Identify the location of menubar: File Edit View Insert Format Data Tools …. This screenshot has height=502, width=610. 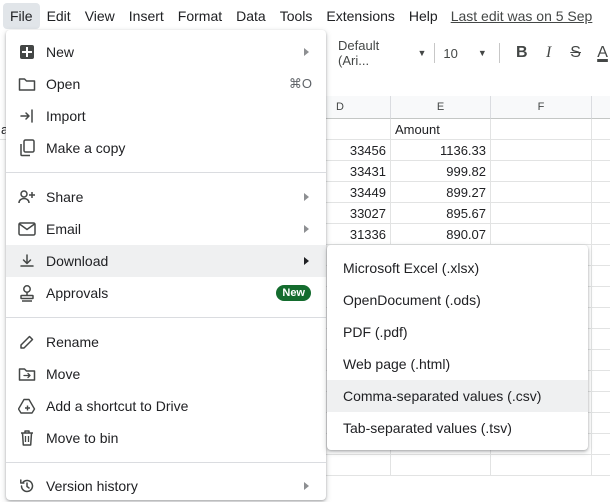
(305, 16).